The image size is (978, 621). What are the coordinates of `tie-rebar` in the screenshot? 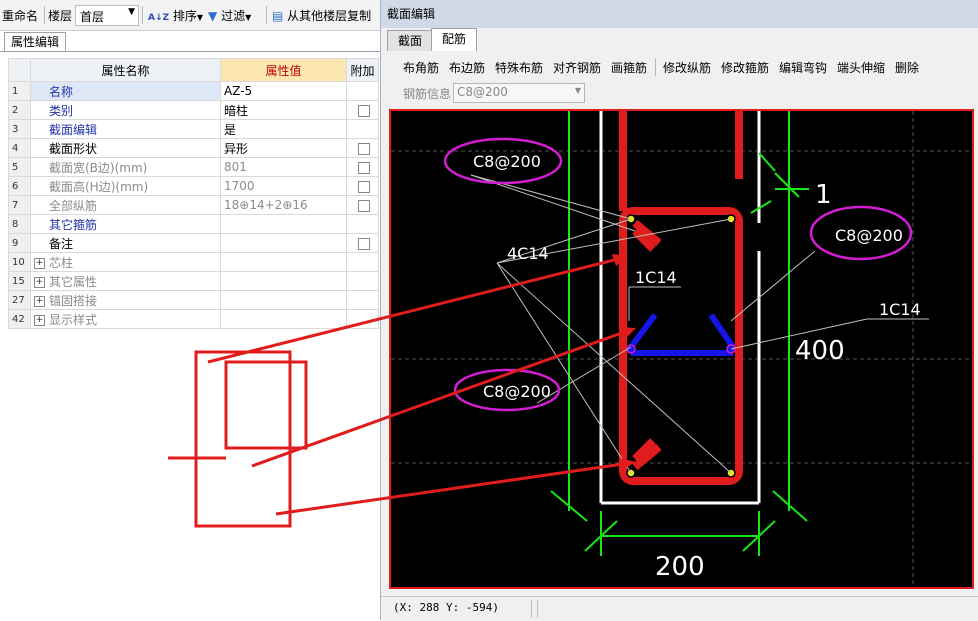 It's located at (682, 334).